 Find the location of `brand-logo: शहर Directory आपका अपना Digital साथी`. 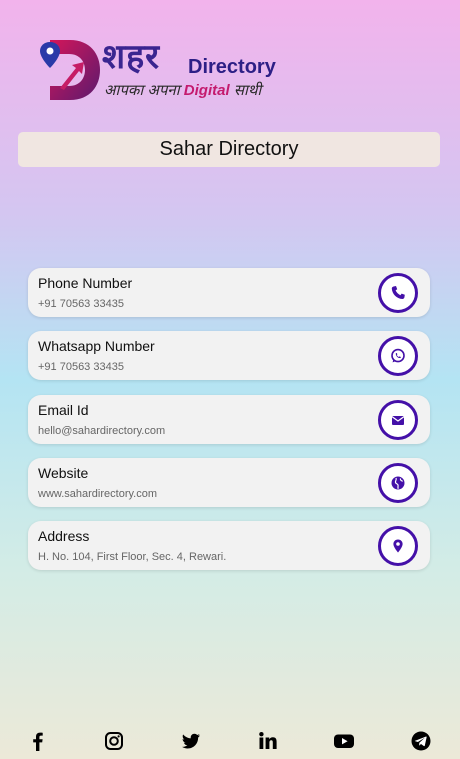

brand-logo: शहर Directory आपका अपना Digital साथी is located at coordinates (165, 70).